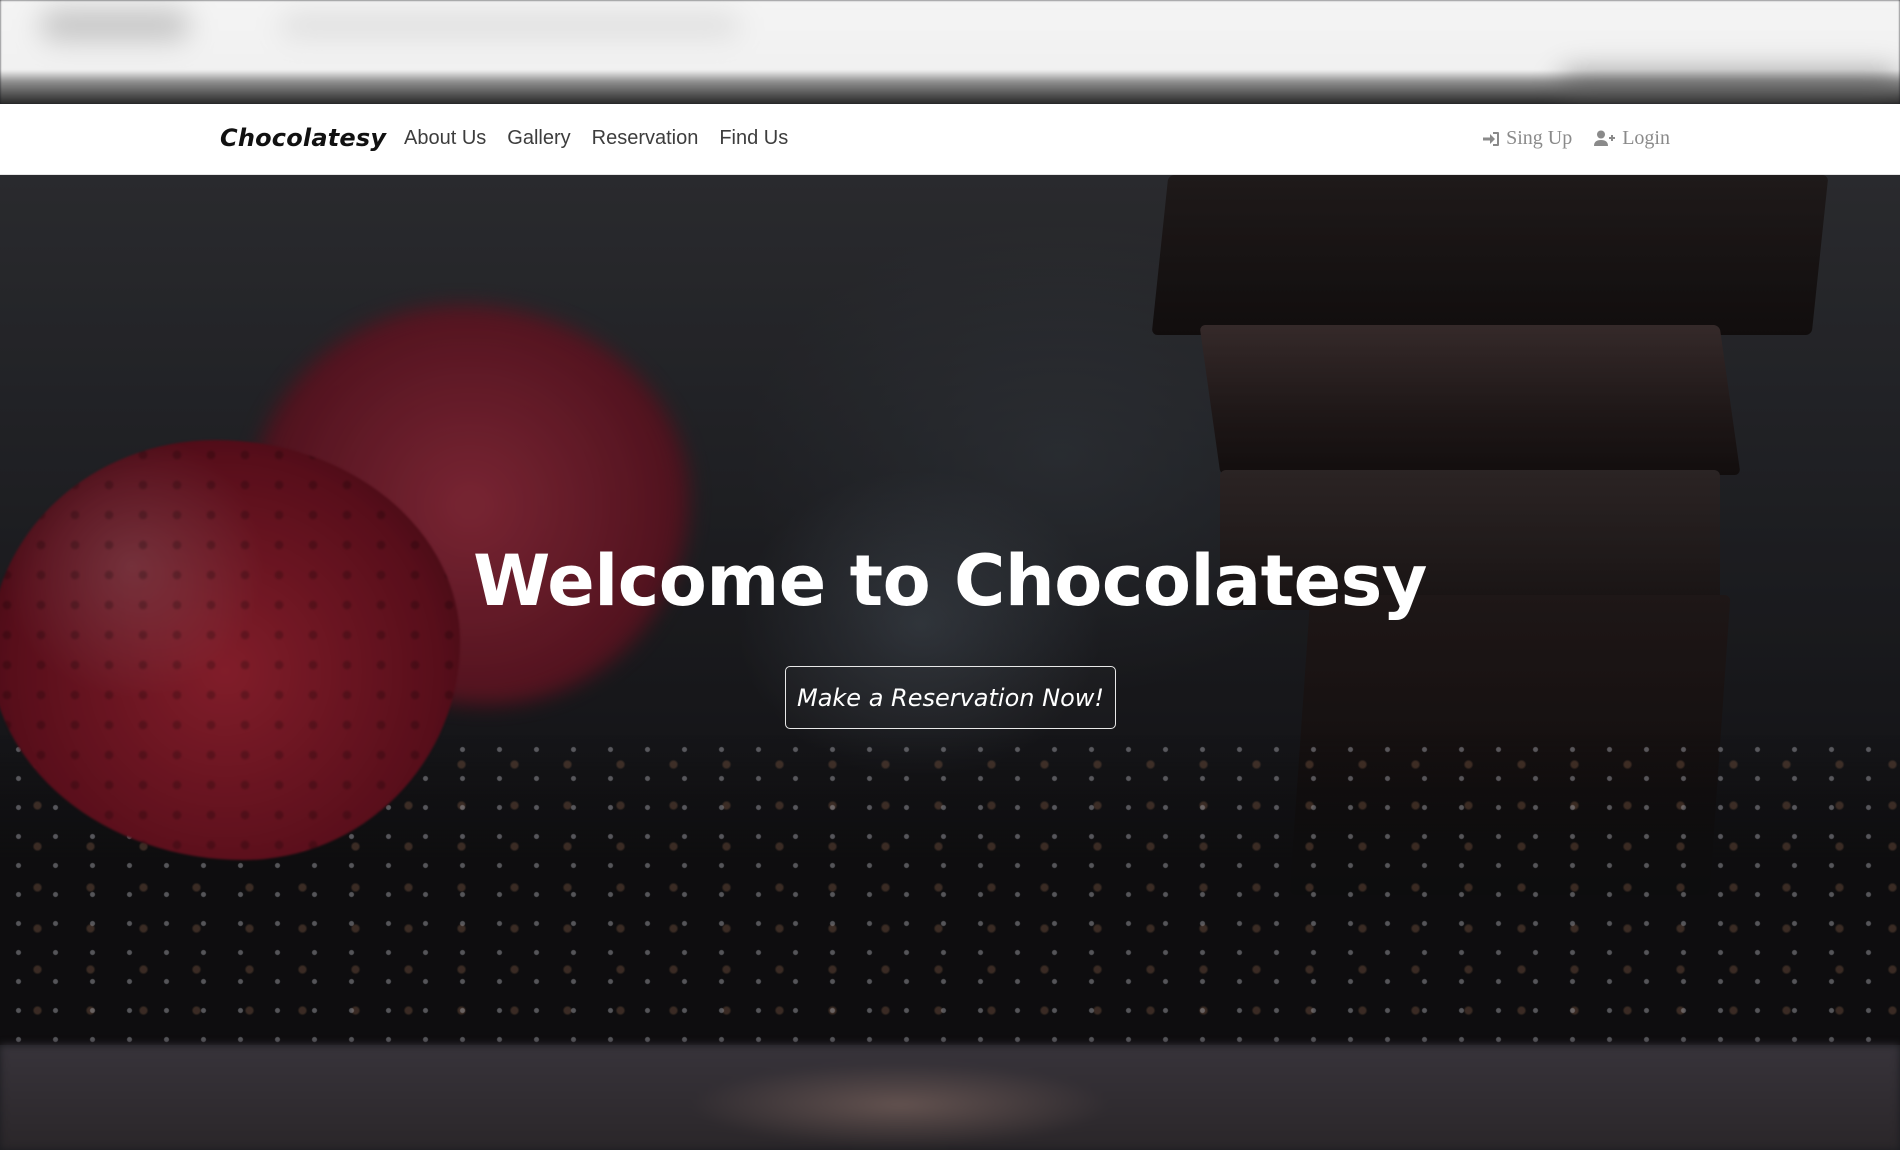 This screenshot has width=1900, height=1150. I want to click on user-plus-icon, so click(1605, 138).